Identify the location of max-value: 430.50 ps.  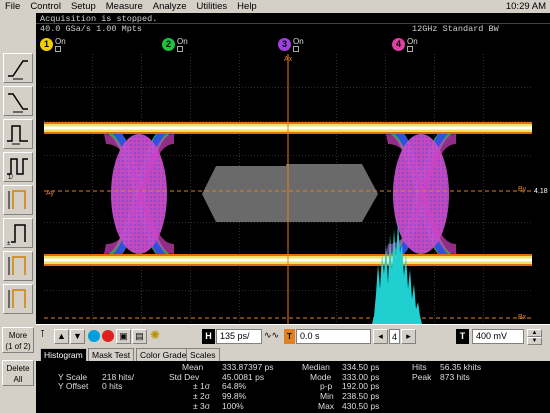
(361, 406).